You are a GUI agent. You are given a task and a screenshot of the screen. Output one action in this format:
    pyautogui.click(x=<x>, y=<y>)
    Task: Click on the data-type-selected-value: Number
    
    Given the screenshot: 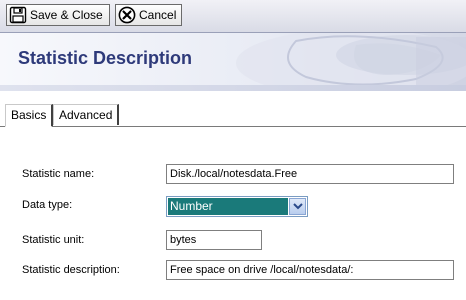 What is the action you would take?
    pyautogui.click(x=228, y=206)
    